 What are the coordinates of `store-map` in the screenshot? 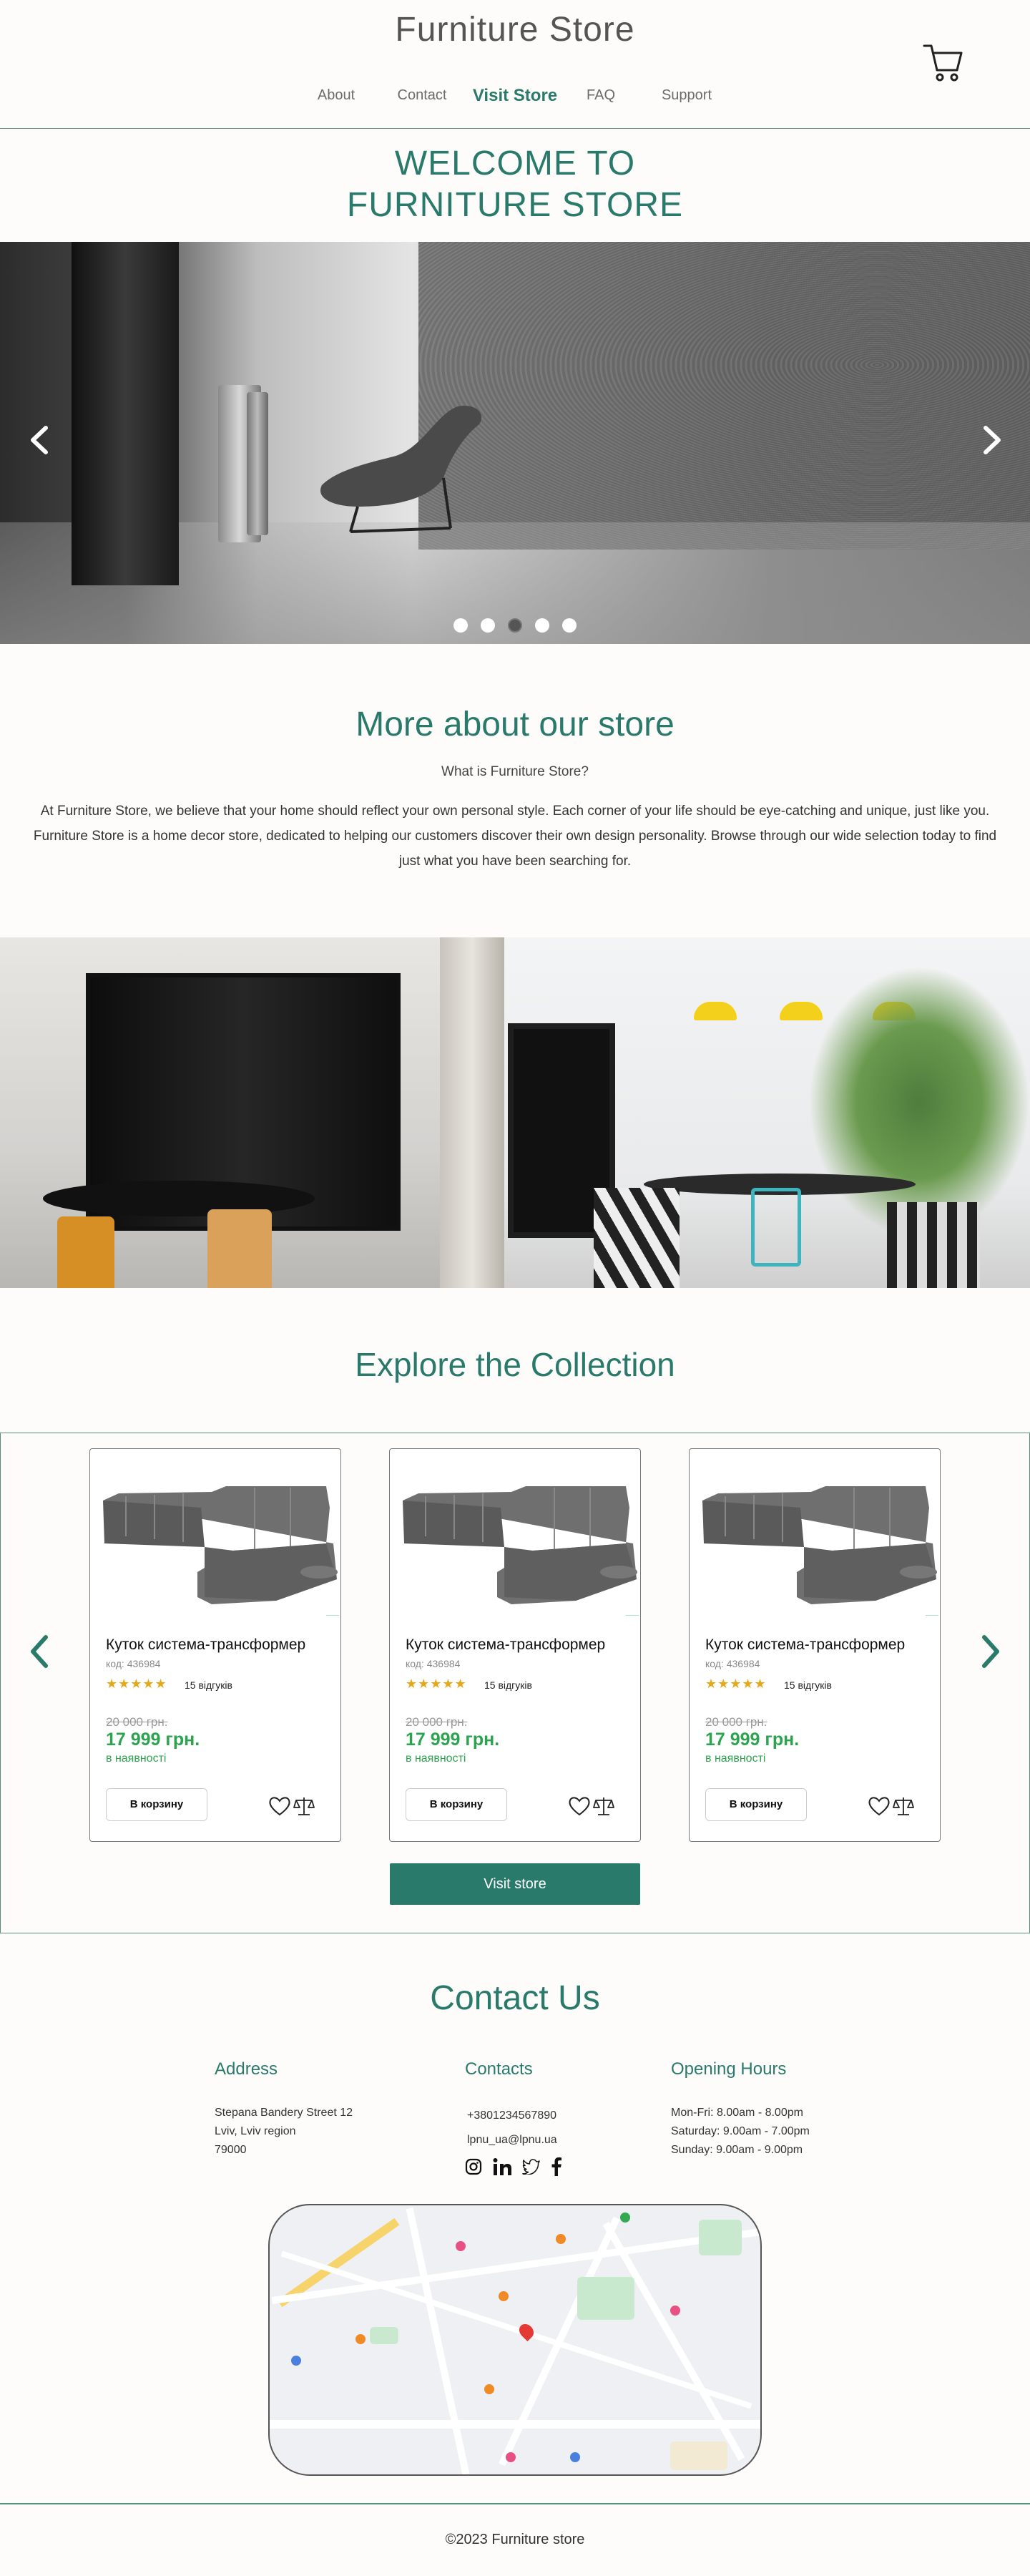 It's located at (515, 2340).